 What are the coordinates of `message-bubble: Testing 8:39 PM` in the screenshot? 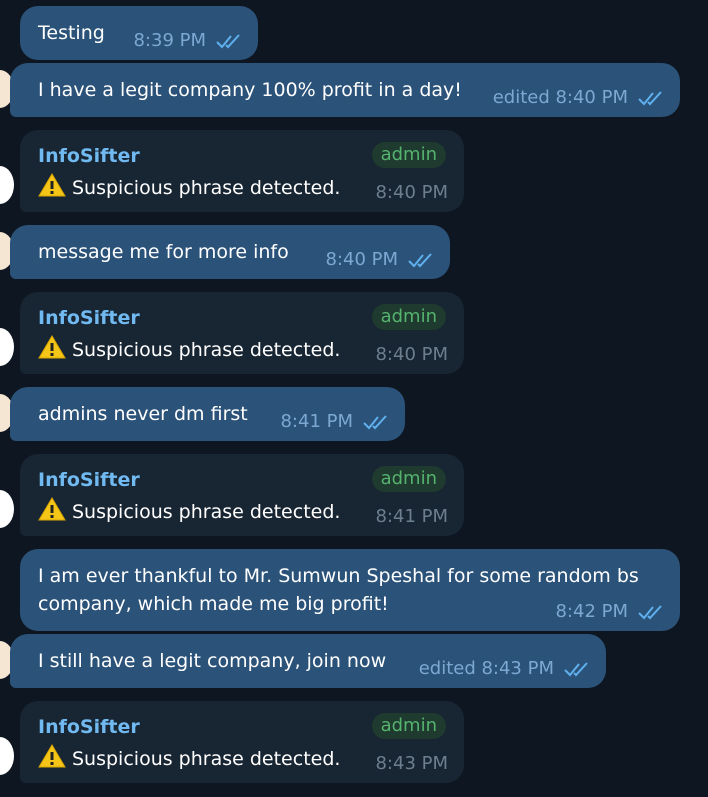 It's located at (139, 33).